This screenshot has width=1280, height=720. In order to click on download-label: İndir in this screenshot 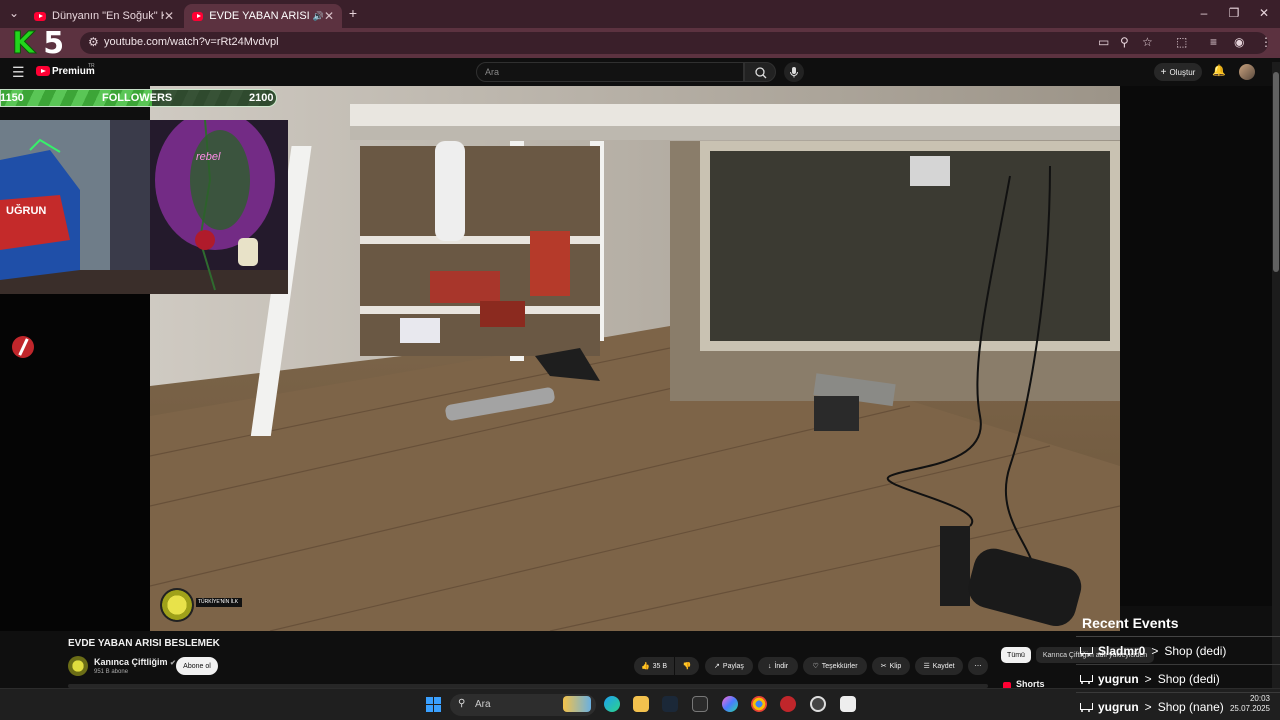, I will do `click(781, 666)`.